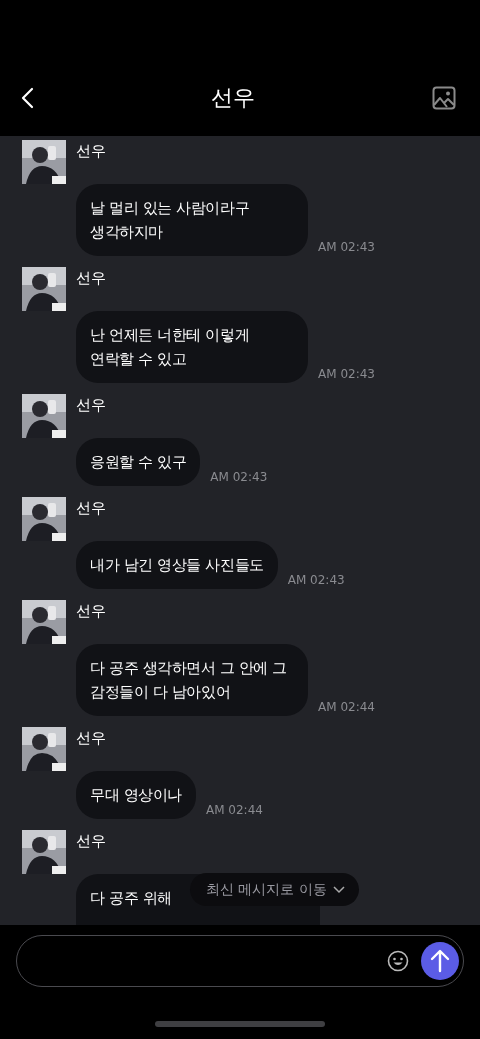 The height and width of the screenshot is (1039, 480). Describe the element at coordinates (192, 220) in the screenshot. I see `message-bubble: 날 멀리 있는 사람이라구 생각하지마` at that location.